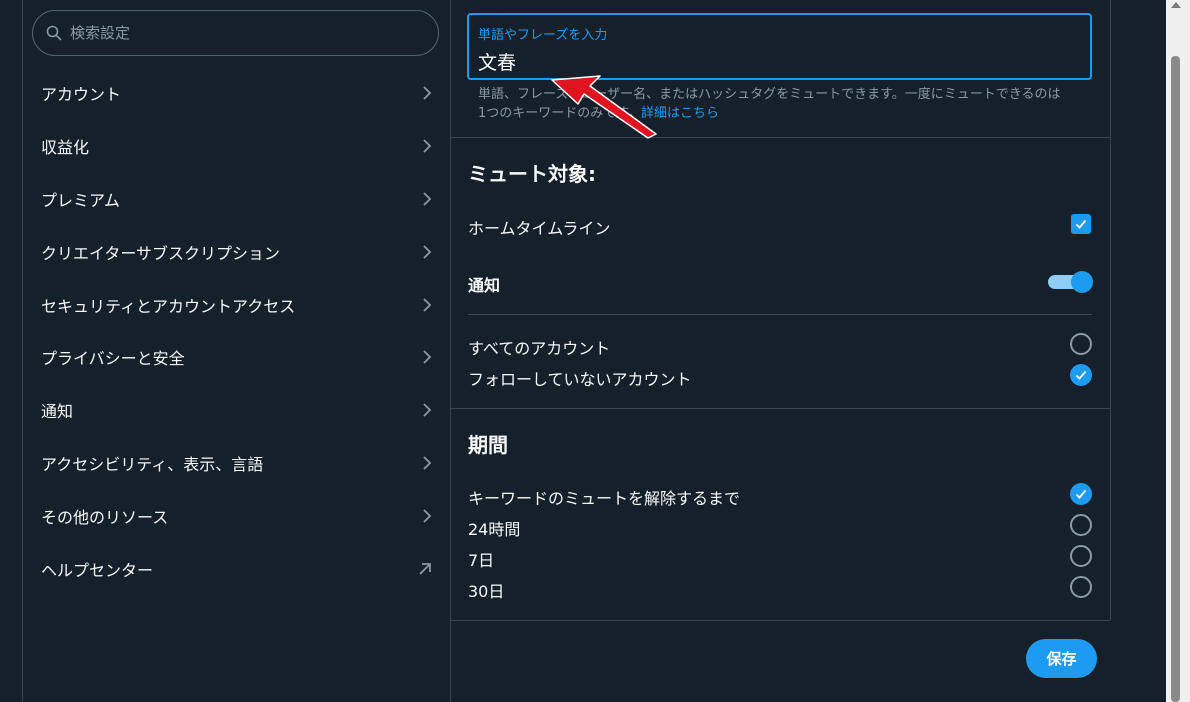 This screenshot has height=702, width=1190. What do you see at coordinates (97, 570) in the screenshot?
I see `nav-item-label: ヘルプセンター` at bounding box center [97, 570].